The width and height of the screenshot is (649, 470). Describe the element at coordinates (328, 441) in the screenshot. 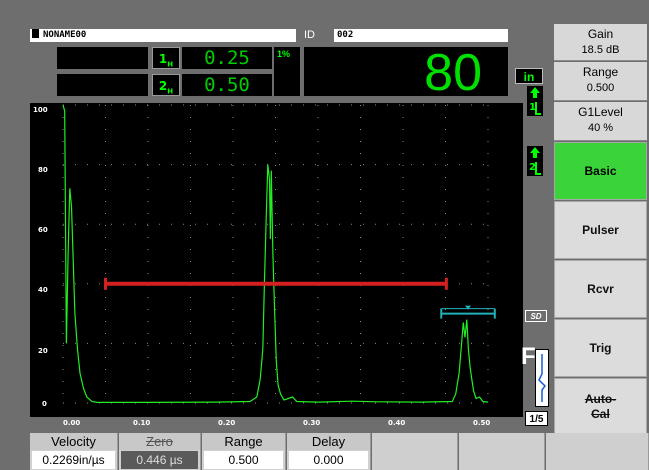

I see `delay-label: Delay` at that location.